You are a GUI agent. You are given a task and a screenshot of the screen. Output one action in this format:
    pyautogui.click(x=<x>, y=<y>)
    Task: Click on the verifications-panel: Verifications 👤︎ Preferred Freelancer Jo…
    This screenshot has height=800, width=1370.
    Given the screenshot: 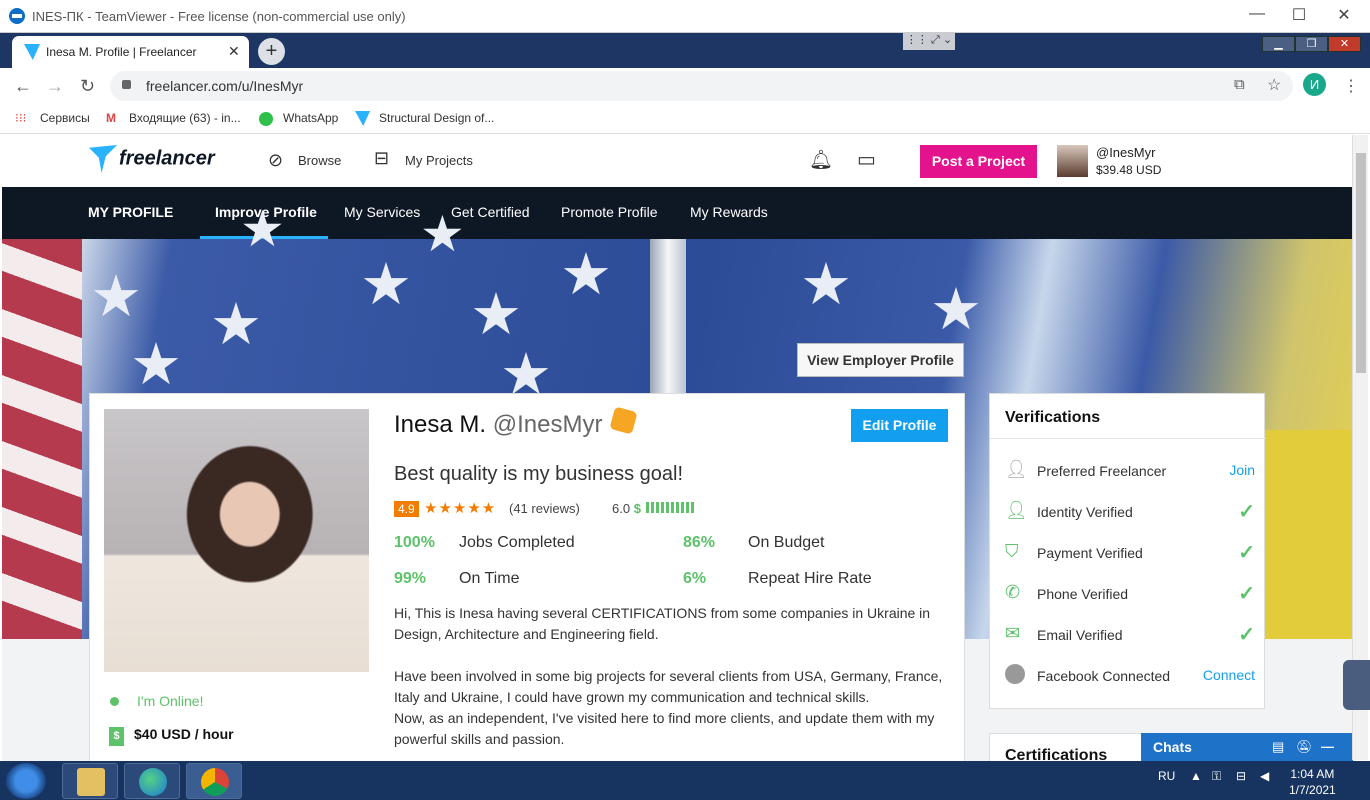 What is the action you would take?
    pyautogui.click(x=1127, y=551)
    